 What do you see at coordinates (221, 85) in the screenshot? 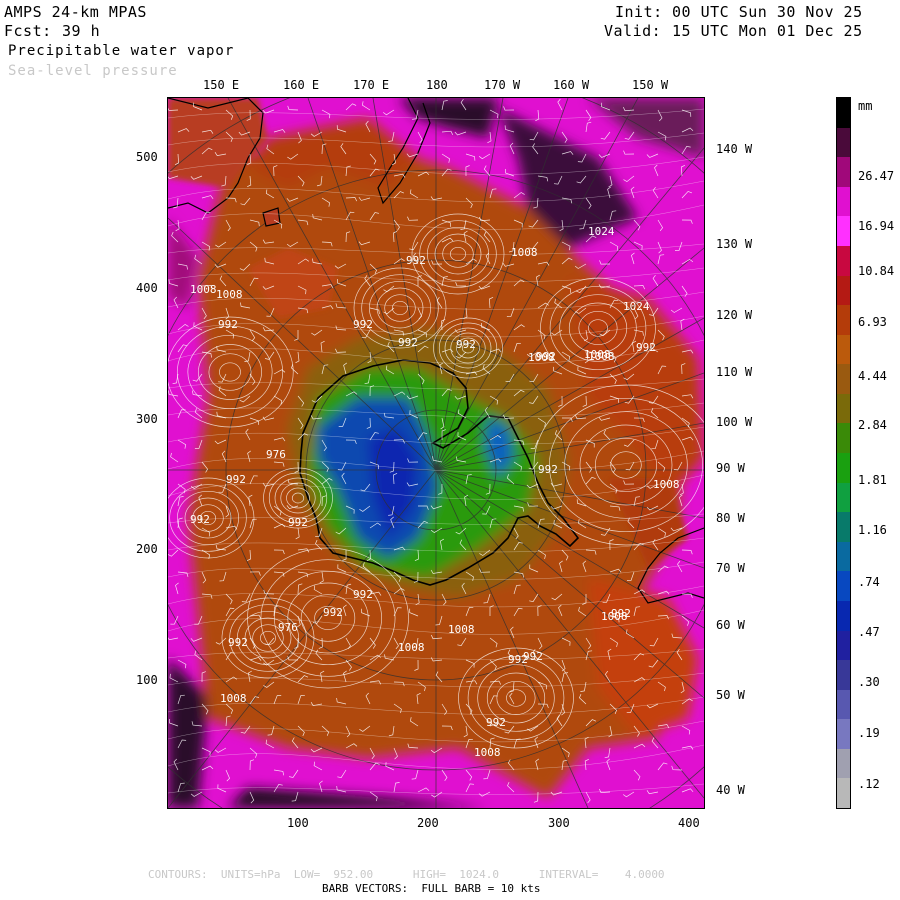
I see `lon-label-top: 150 E` at bounding box center [221, 85].